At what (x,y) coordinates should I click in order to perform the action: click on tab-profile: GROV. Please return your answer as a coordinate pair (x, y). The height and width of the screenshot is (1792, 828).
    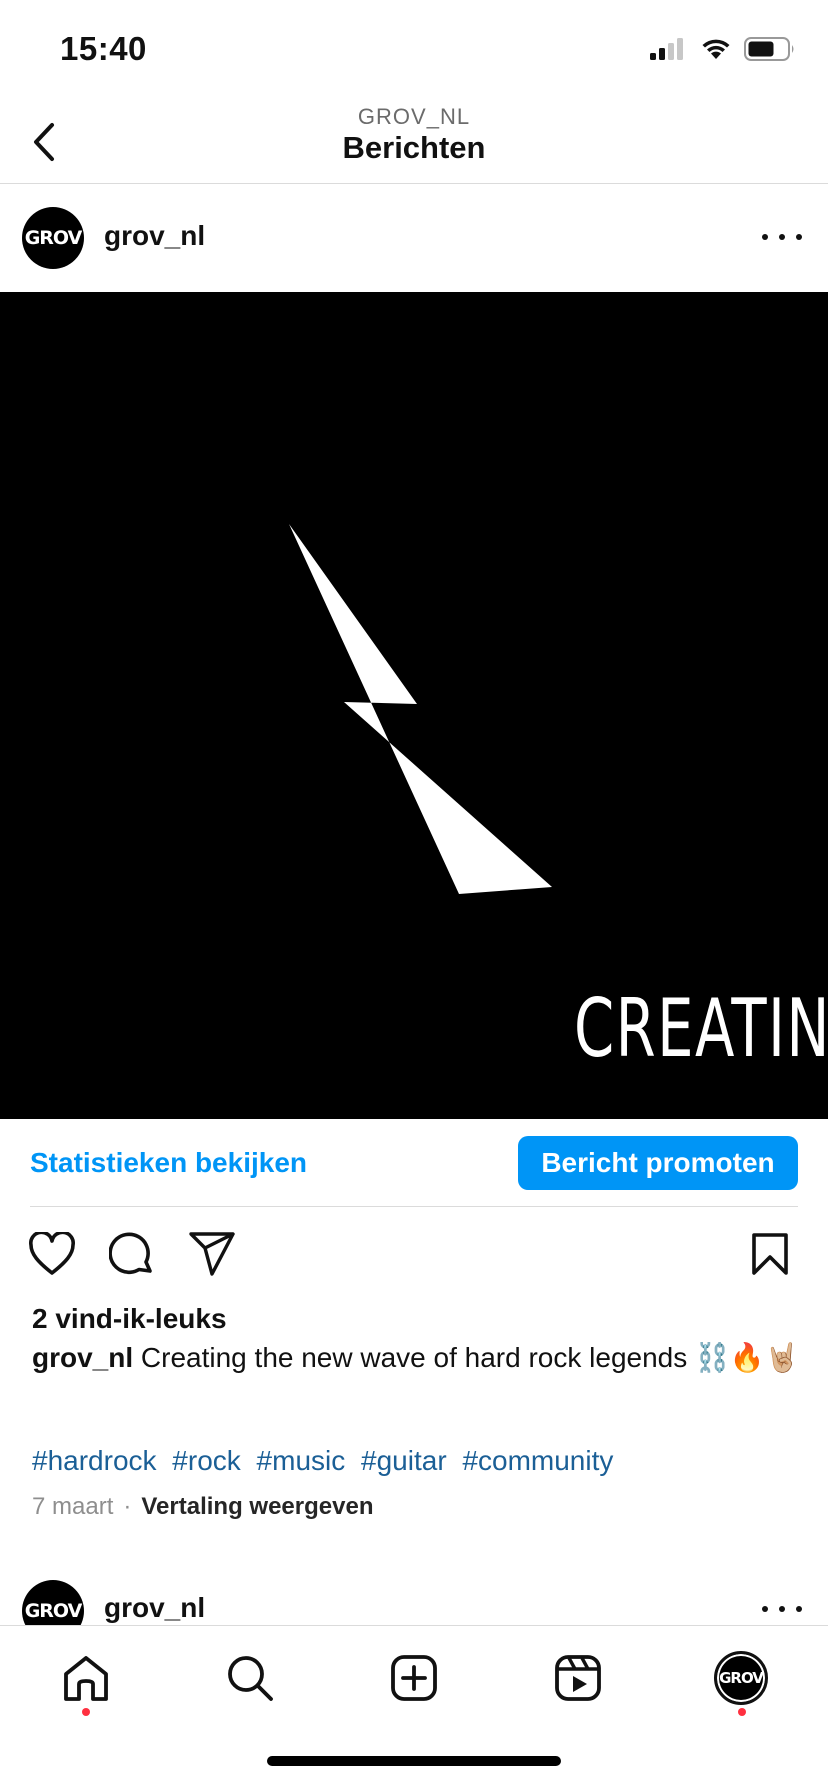
    Looking at the image, I should click on (741, 1678).